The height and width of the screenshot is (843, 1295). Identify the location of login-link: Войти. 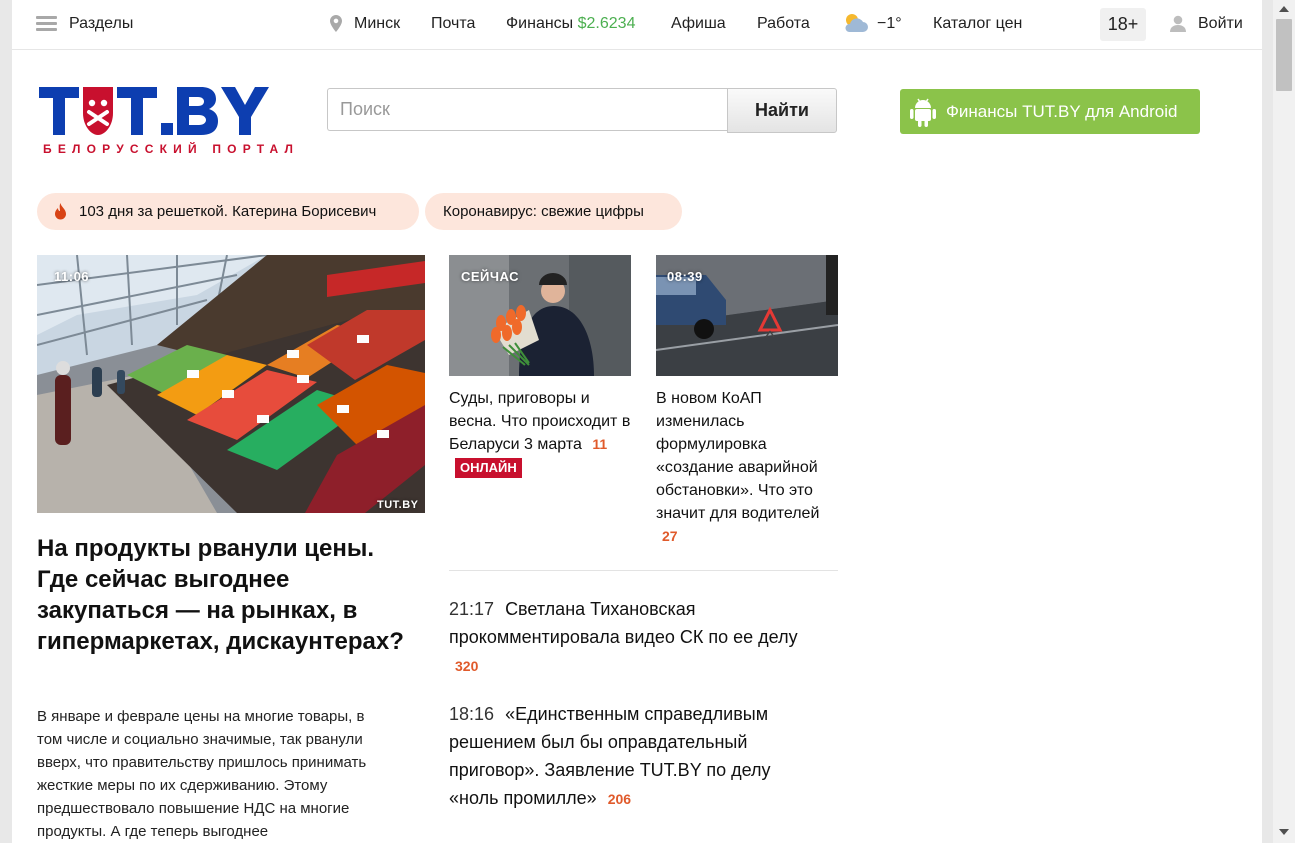
(1220, 24).